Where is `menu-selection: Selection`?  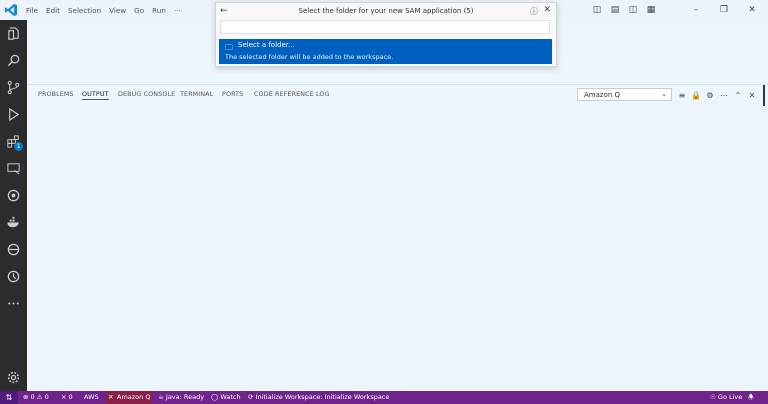 menu-selection: Selection is located at coordinates (84, 10).